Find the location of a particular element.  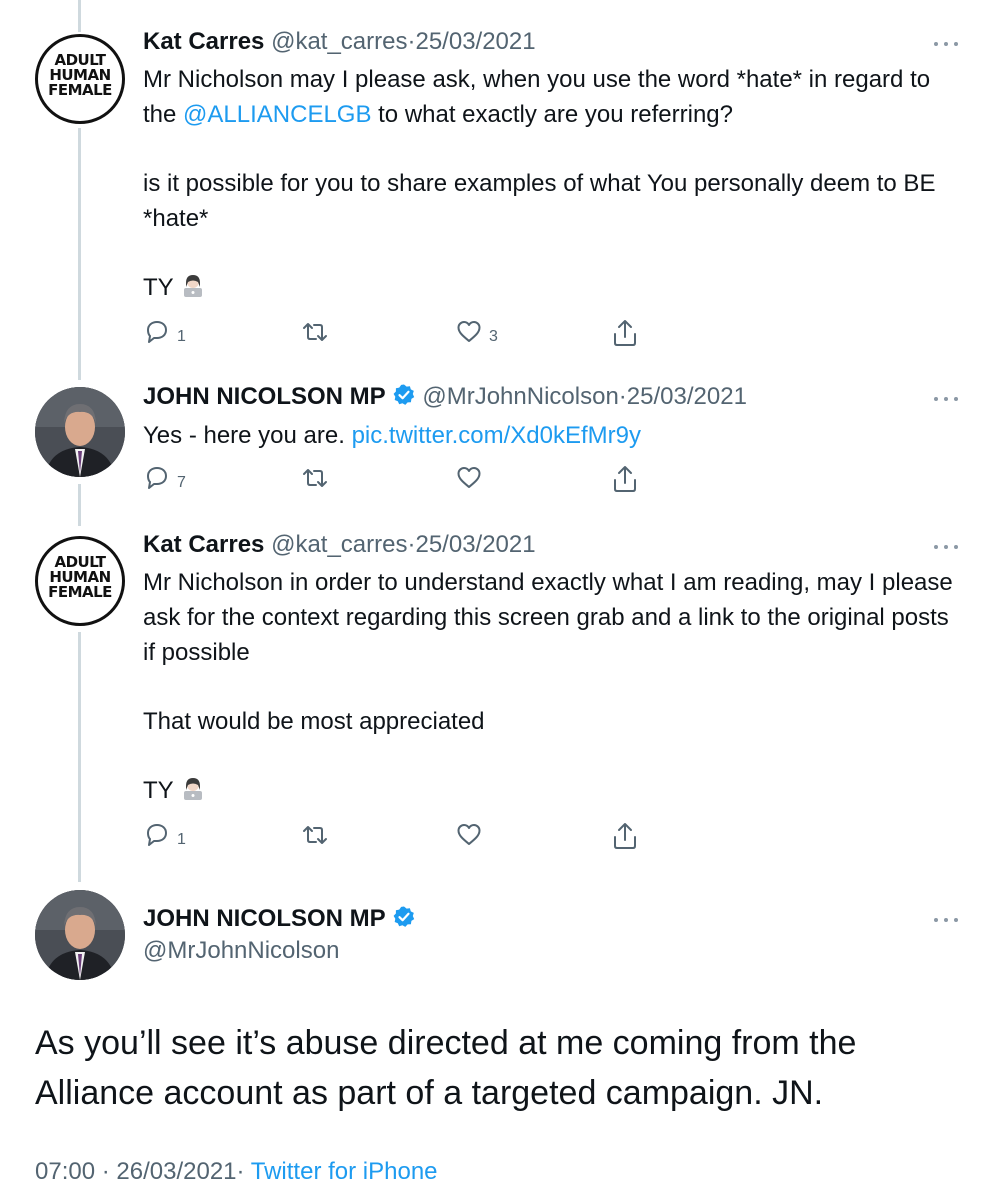

mention-link: @ALLIANCELGB is located at coordinates (277, 114).